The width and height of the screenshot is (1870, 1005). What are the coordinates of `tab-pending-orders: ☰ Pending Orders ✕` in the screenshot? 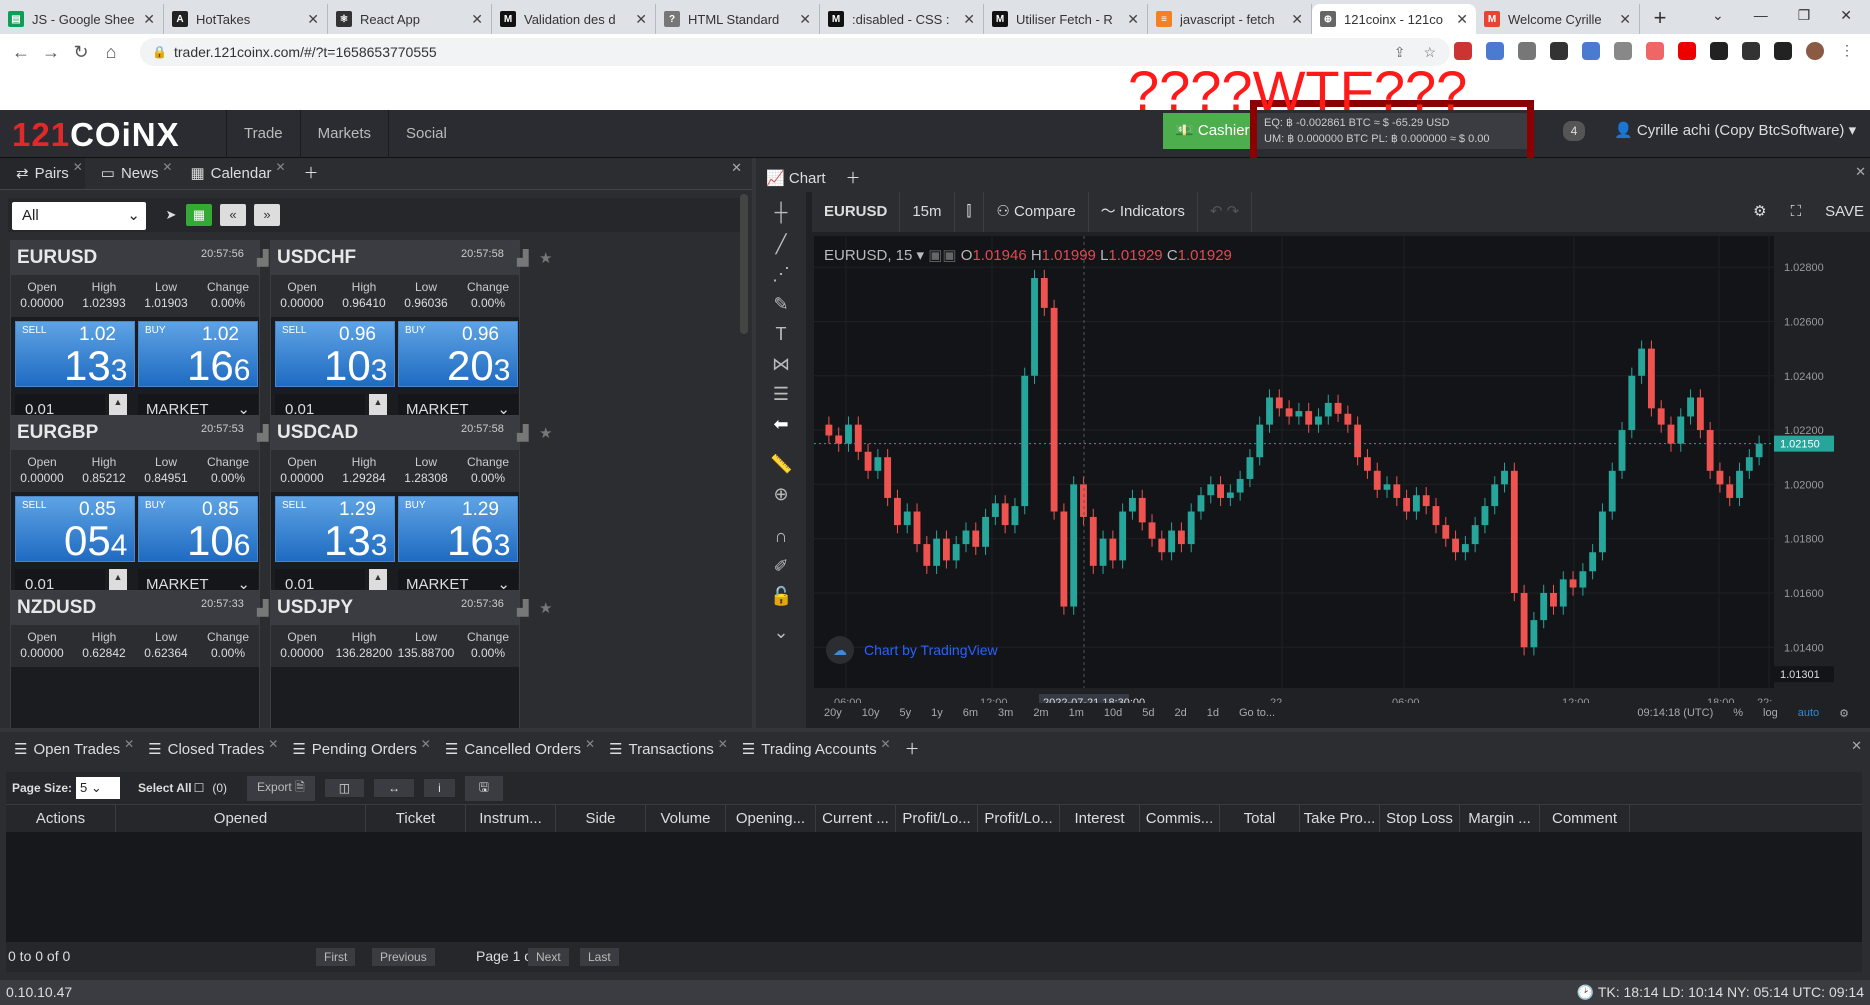 It's located at (354, 750).